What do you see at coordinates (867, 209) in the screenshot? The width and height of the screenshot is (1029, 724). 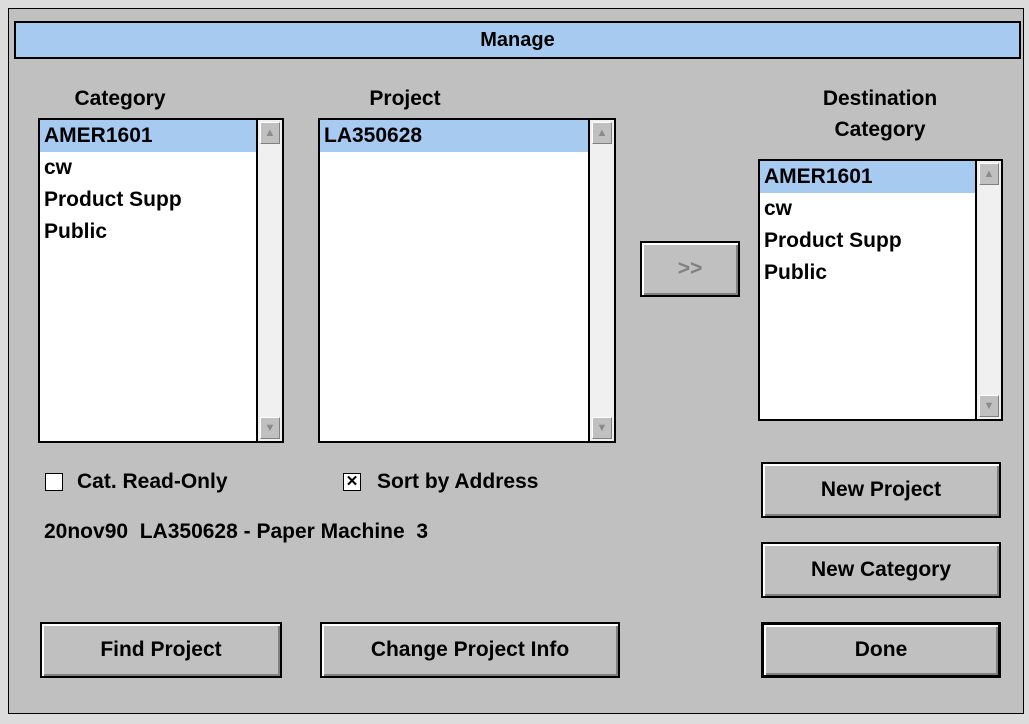 I see `destination-item: cw` at bounding box center [867, 209].